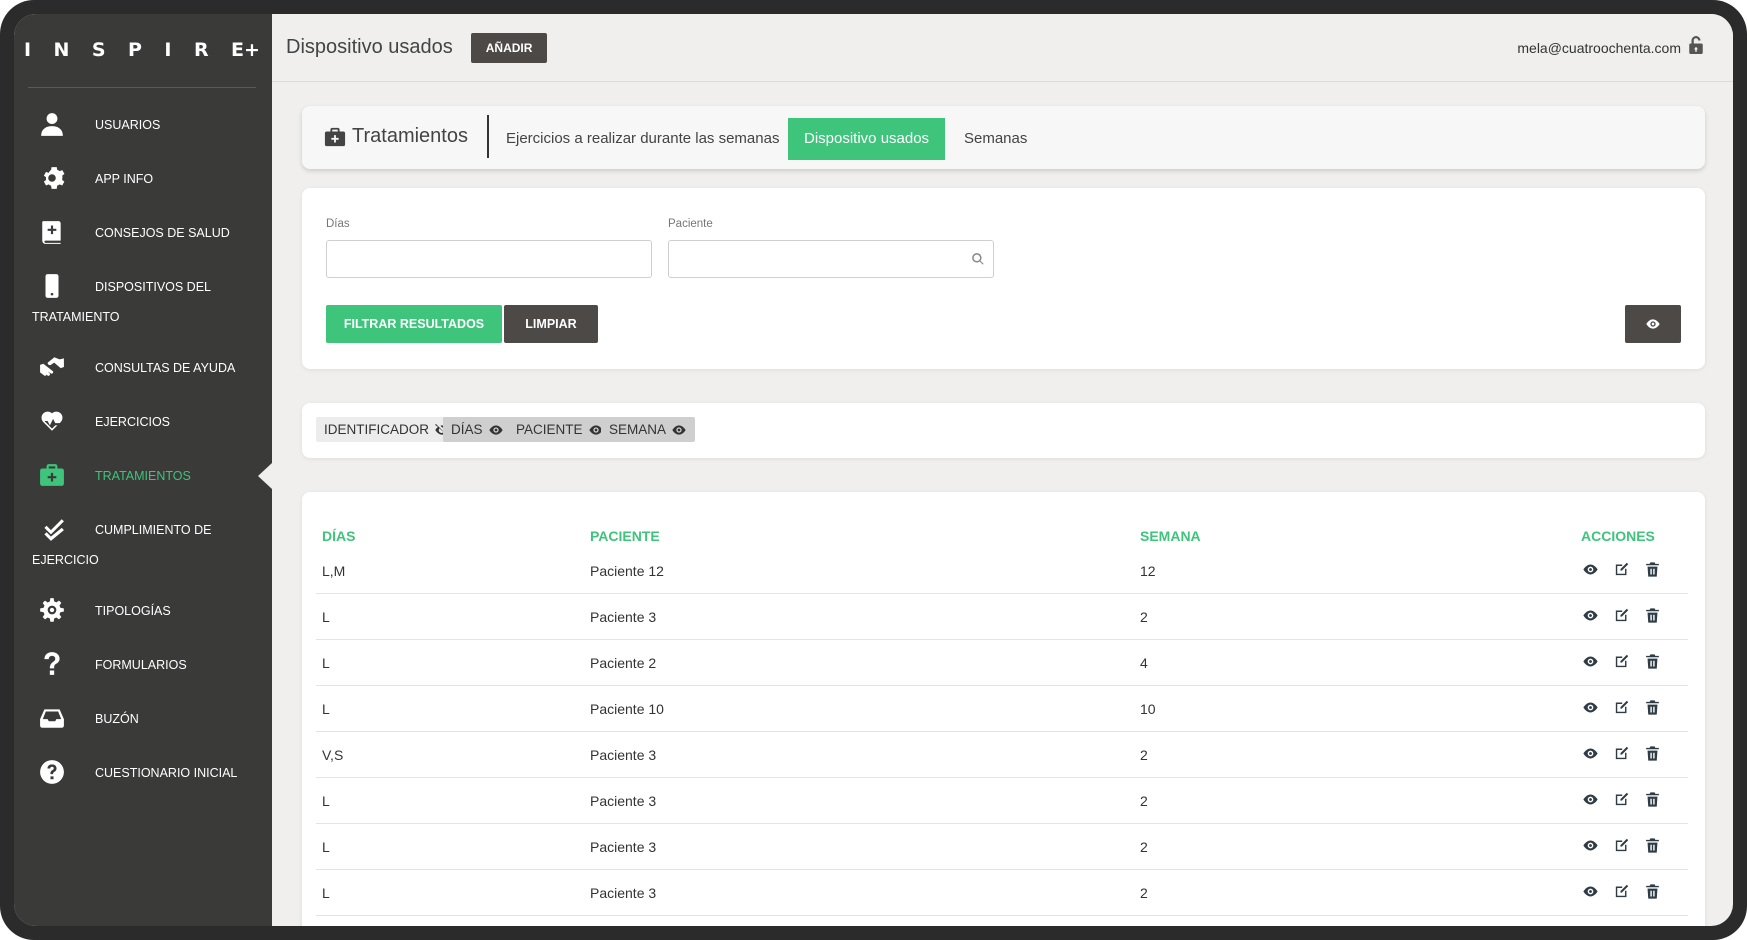  What do you see at coordinates (414, 324) in the screenshot?
I see `filter-results-button: FILTRAR RESULTADOS` at bounding box center [414, 324].